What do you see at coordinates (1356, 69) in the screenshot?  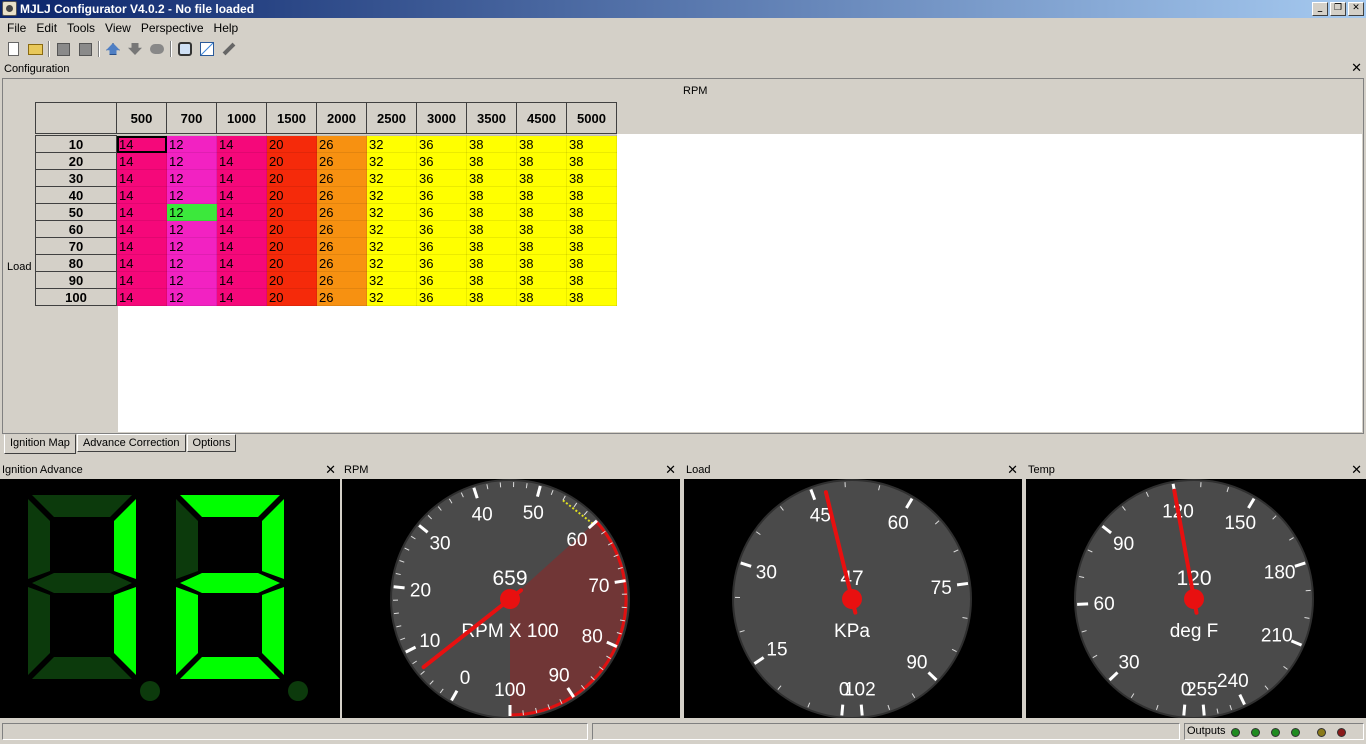 I see `configuration-close-button: ✕` at bounding box center [1356, 69].